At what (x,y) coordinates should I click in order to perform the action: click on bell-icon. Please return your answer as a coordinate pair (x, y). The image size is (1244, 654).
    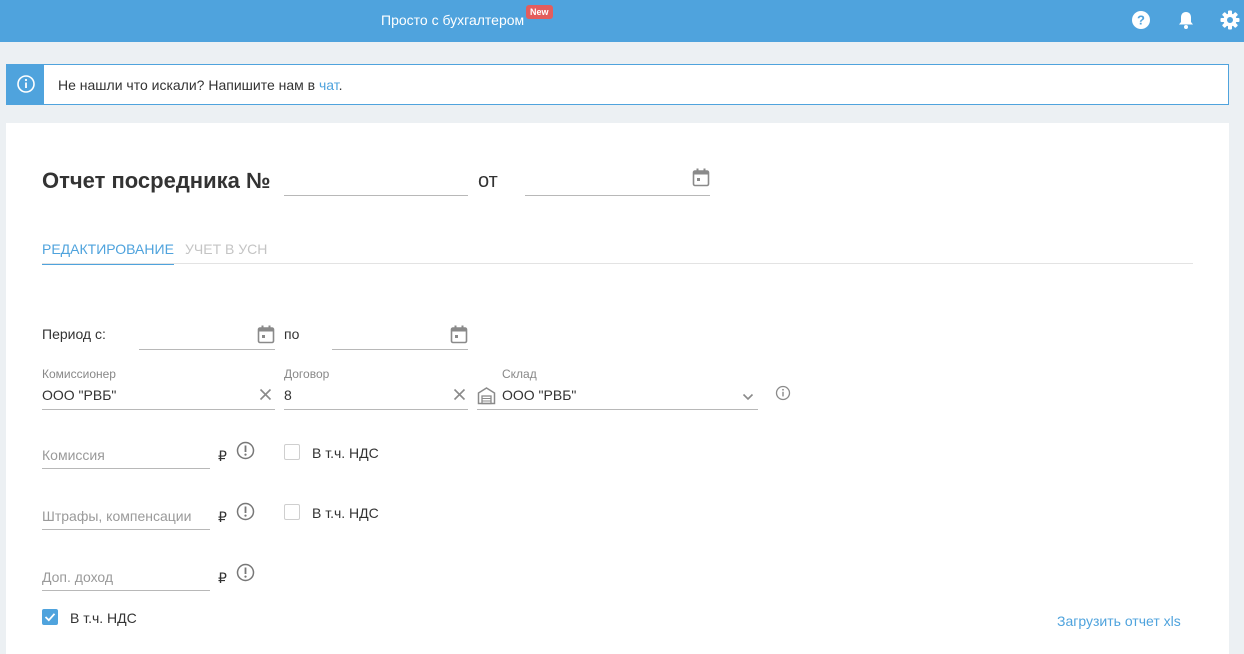
    Looking at the image, I should click on (1186, 20).